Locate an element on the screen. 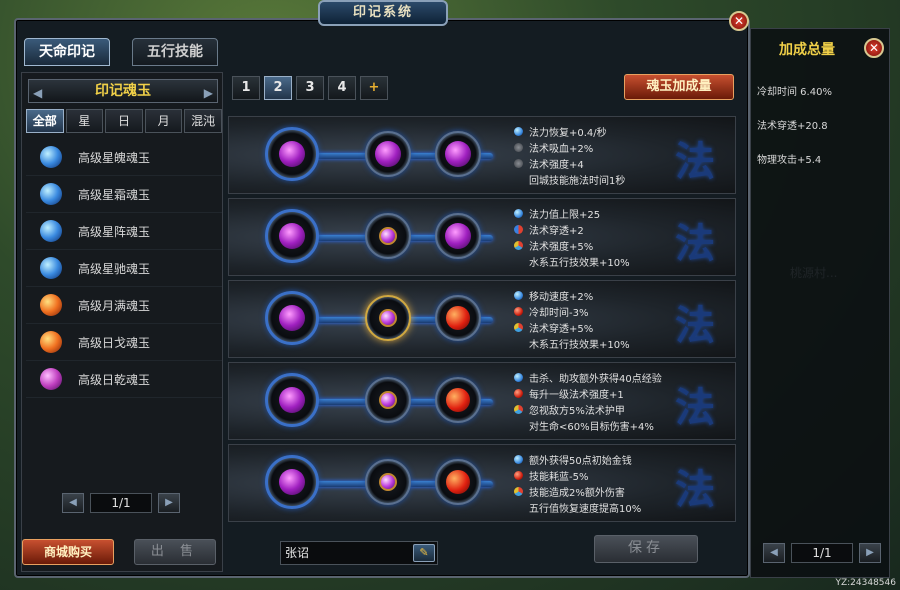 The width and height of the screenshot is (900, 590). filter-chaos: 混沌 is located at coordinates (203, 121).